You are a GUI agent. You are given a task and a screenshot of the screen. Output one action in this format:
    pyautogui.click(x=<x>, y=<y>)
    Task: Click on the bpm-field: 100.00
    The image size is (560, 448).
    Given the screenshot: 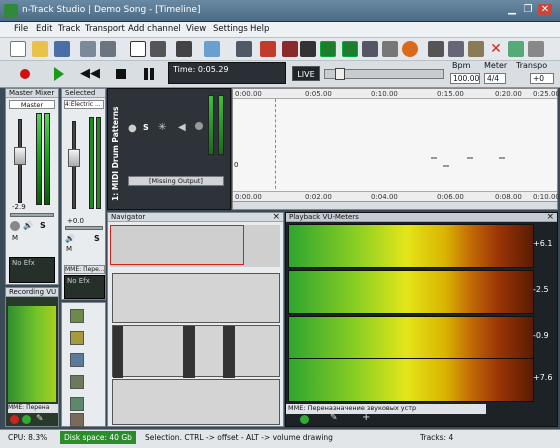 What is the action you would take?
    pyautogui.click(x=465, y=78)
    